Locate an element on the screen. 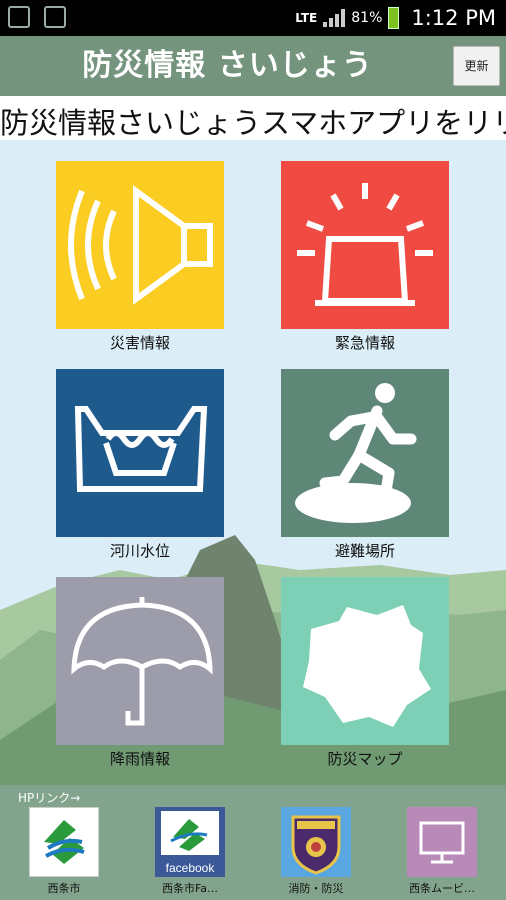 This screenshot has width=506, height=900. evacuation-runner-icon is located at coordinates (356, 453).